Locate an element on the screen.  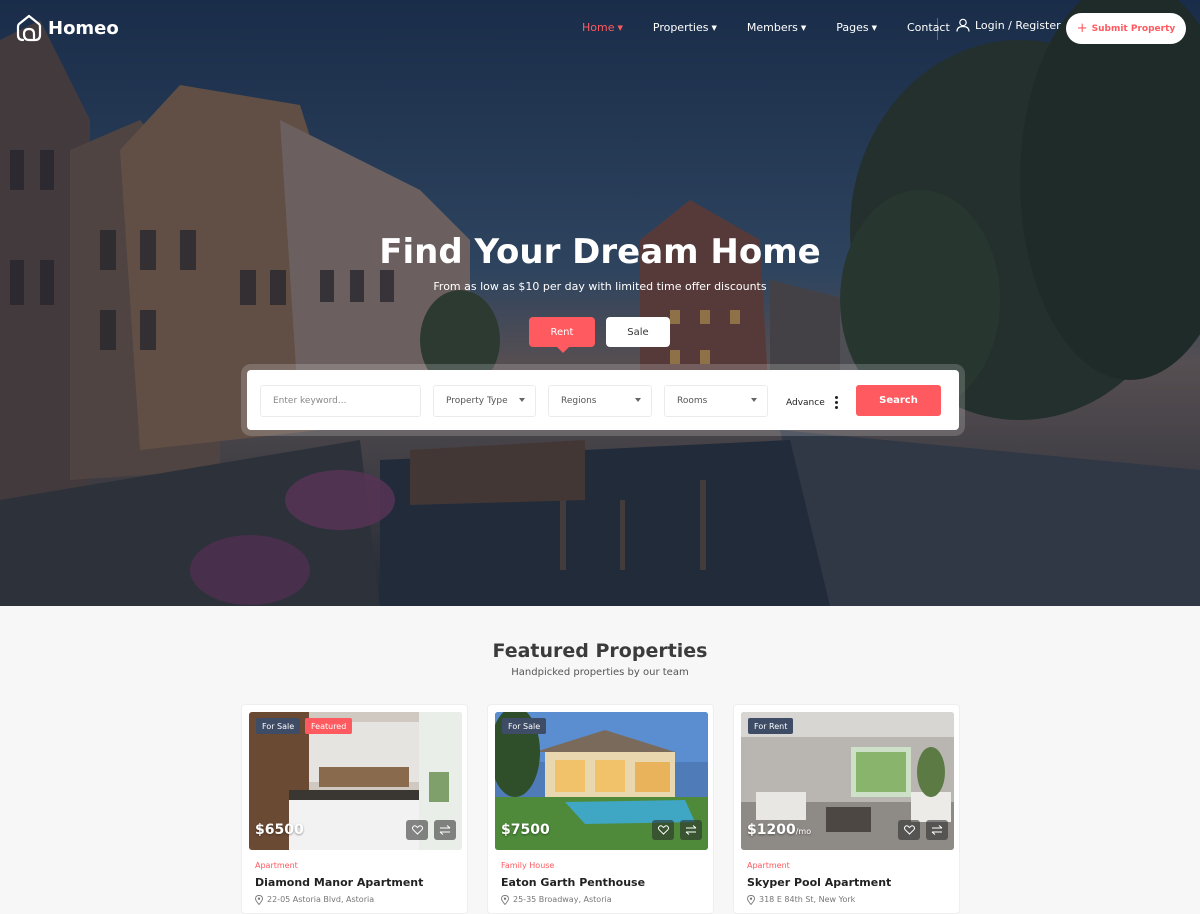
submit-property-button: + Submit Property is located at coordinates (1126, 28).